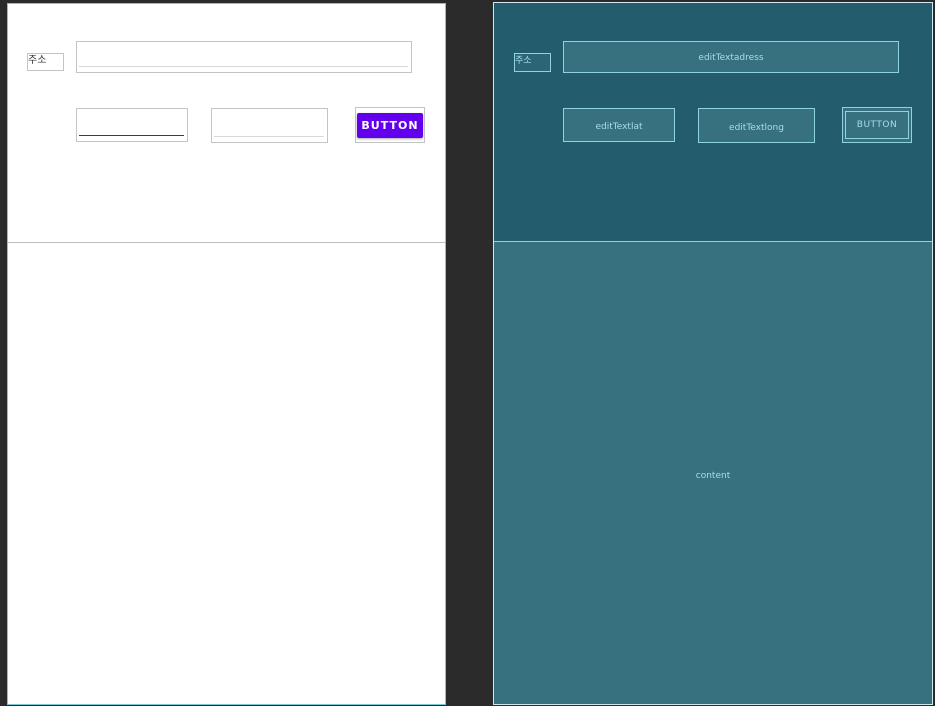 The height and width of the screenshot is (706, 935). What do you see at coordinates (713, 476) in the screenshot?
I see `blueprint-content-label: content` at bounding box center [713, 476].